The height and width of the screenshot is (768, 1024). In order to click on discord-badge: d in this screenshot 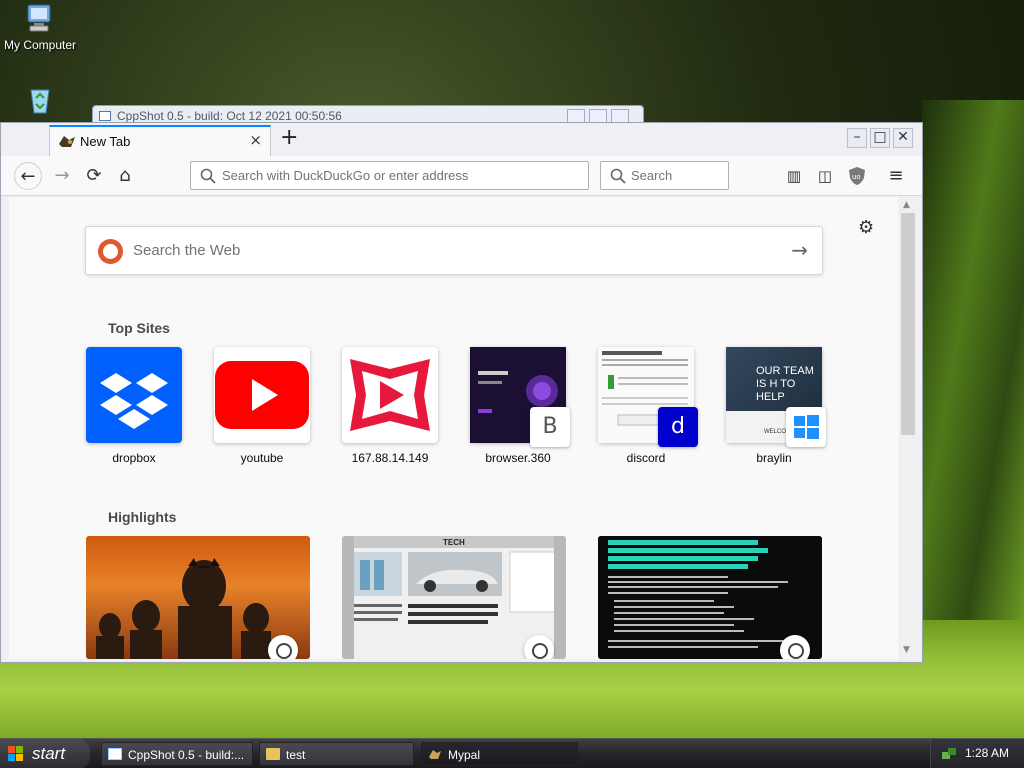, I will do `click(678, 427)`.